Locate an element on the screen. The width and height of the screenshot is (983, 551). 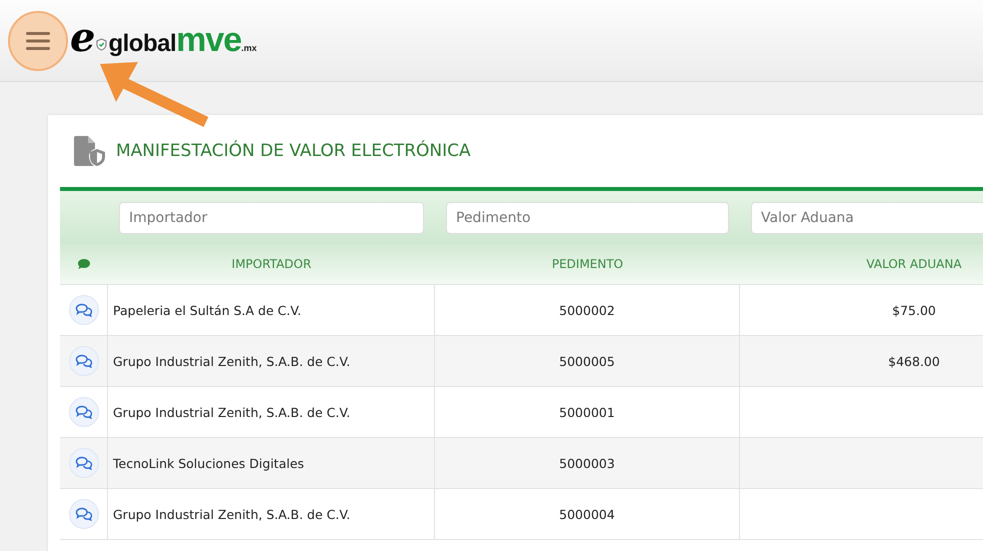
table-cell: $468.00 is located at coordinates (914, 361).